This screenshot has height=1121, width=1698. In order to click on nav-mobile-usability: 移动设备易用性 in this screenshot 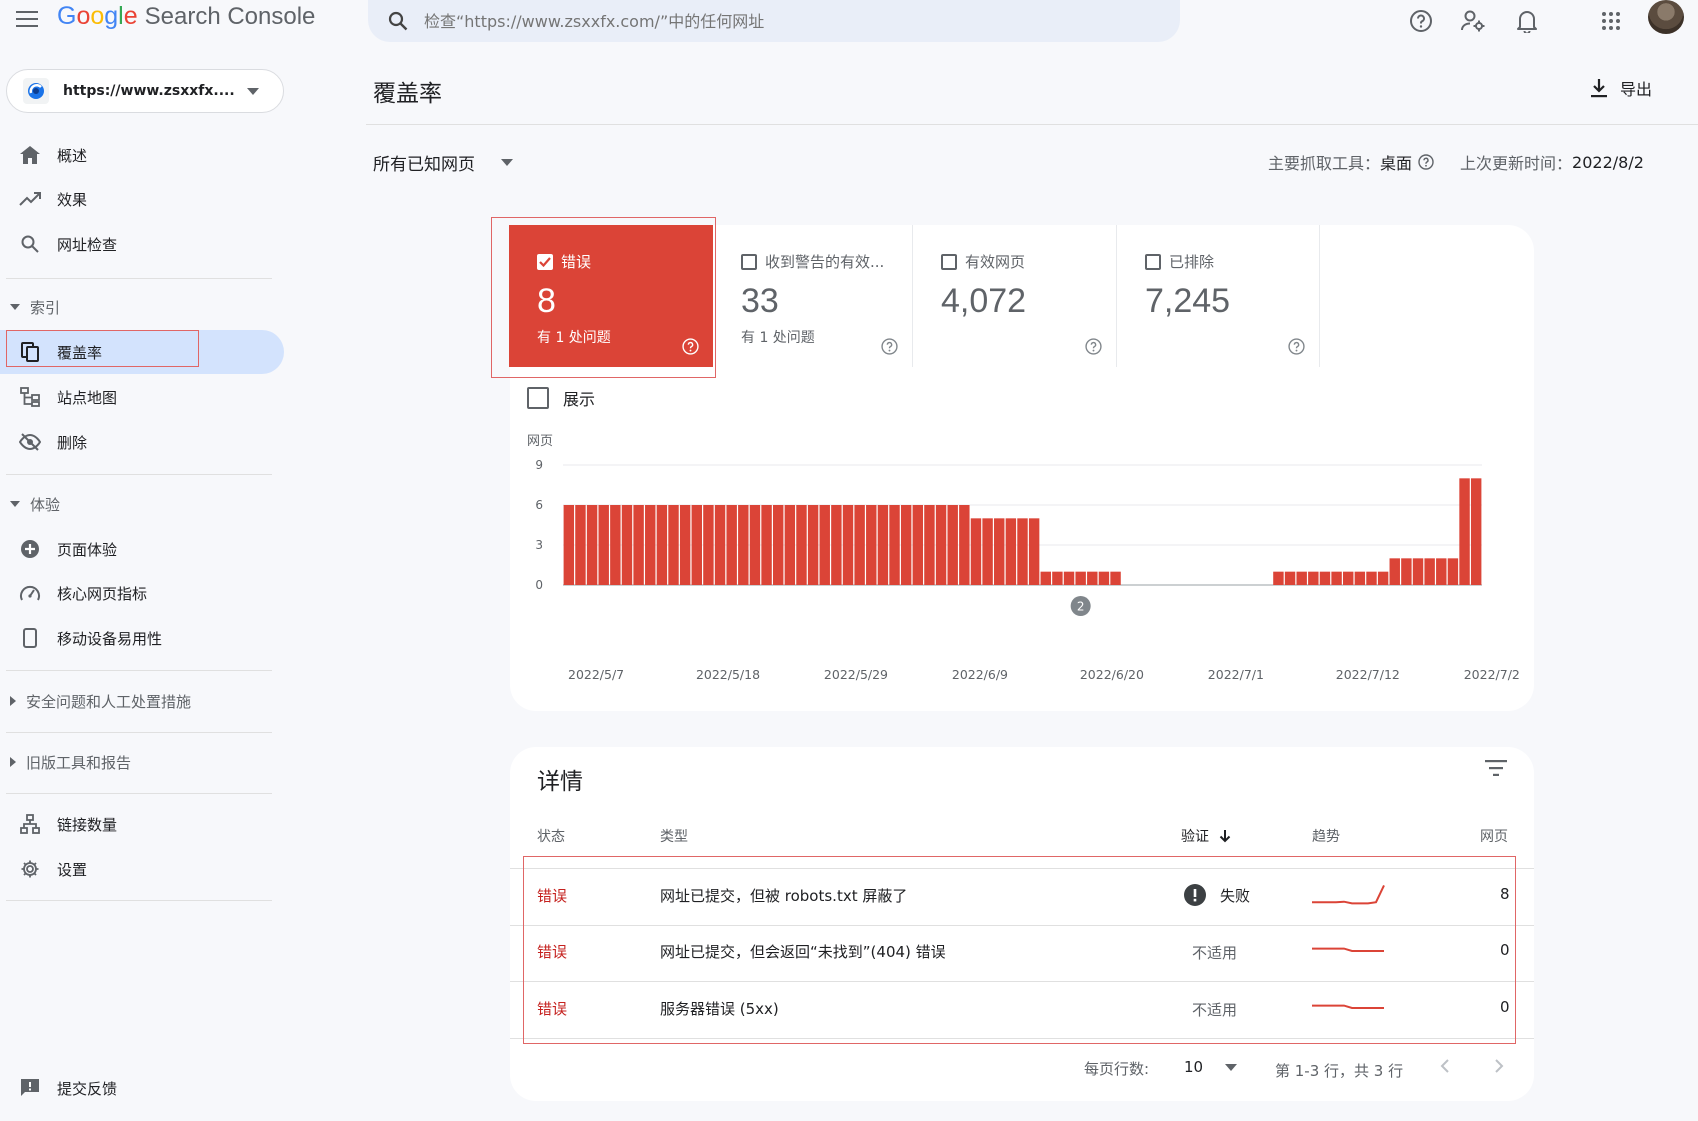, I will do `click(142, 638)`.